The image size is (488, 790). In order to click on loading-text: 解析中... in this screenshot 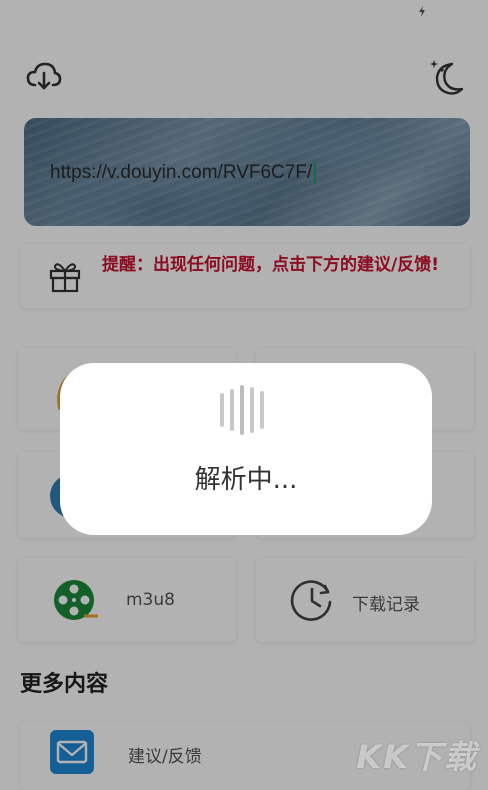, I will do `click(246, 480)`.